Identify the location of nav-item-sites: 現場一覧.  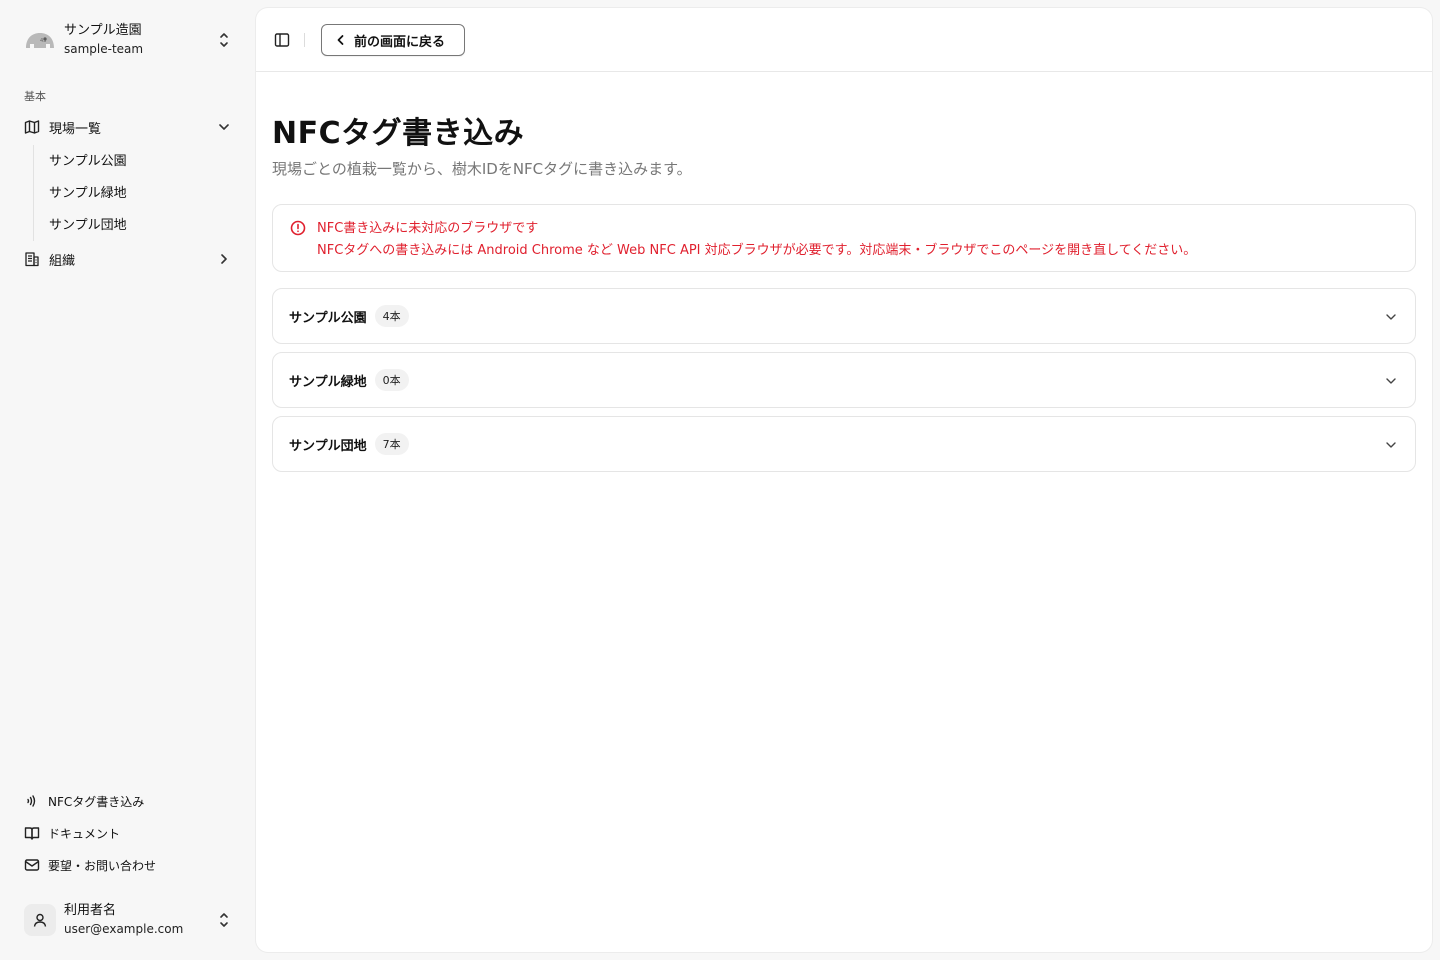
(128, 127).